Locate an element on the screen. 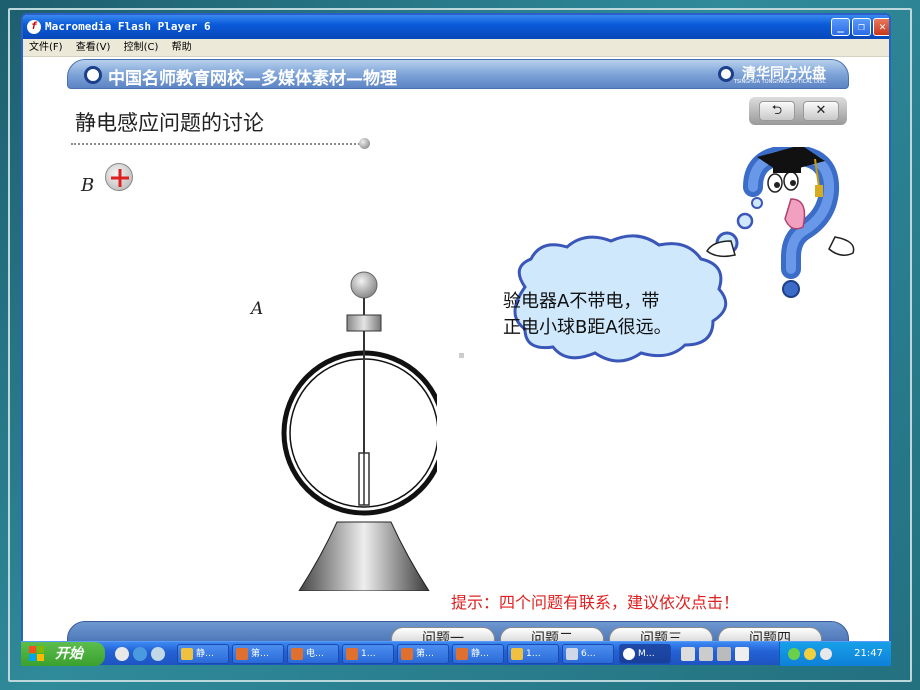 This screenshot has width=920, height=690. taskbar-clock: 21:47 is located at coordinates (868, 654).